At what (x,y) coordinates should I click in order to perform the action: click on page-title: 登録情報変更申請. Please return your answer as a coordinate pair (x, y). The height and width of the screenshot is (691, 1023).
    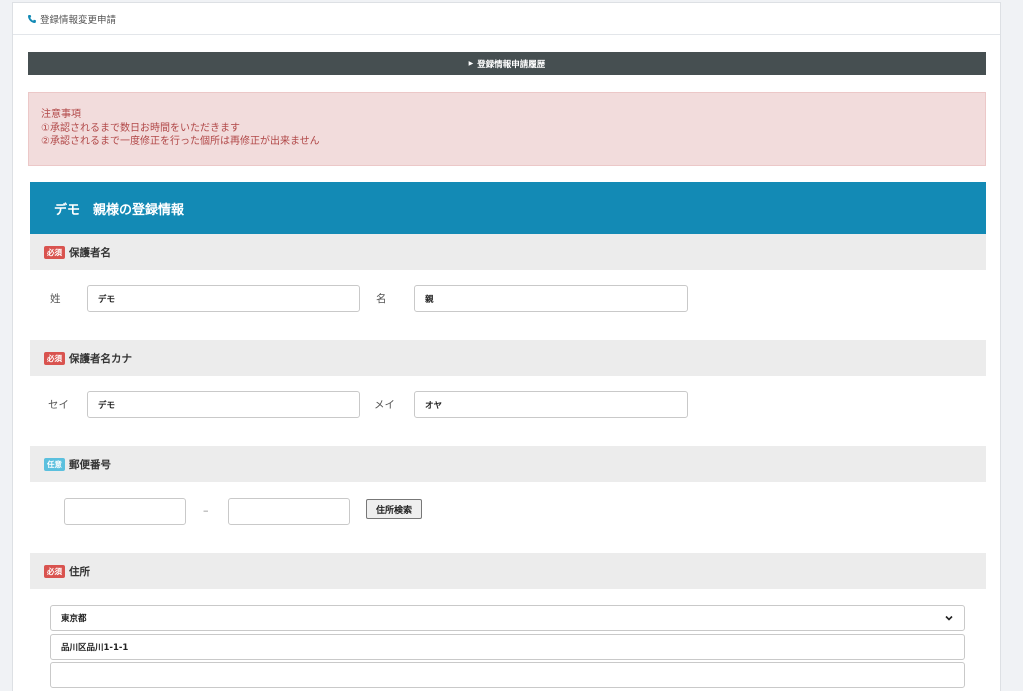
    Looking at the image, I should click on (78, 20).